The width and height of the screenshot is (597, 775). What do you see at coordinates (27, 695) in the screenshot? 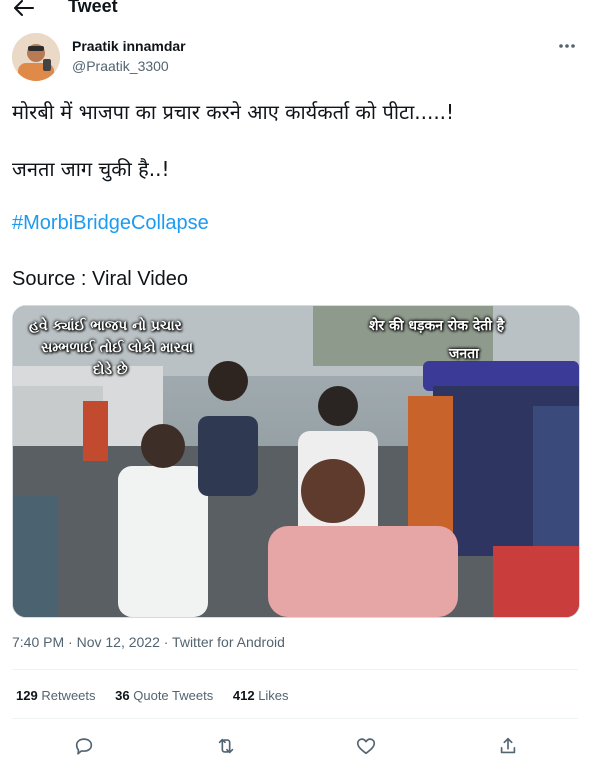
I see `retweets-count: 129` at bounding box center [27, 695].